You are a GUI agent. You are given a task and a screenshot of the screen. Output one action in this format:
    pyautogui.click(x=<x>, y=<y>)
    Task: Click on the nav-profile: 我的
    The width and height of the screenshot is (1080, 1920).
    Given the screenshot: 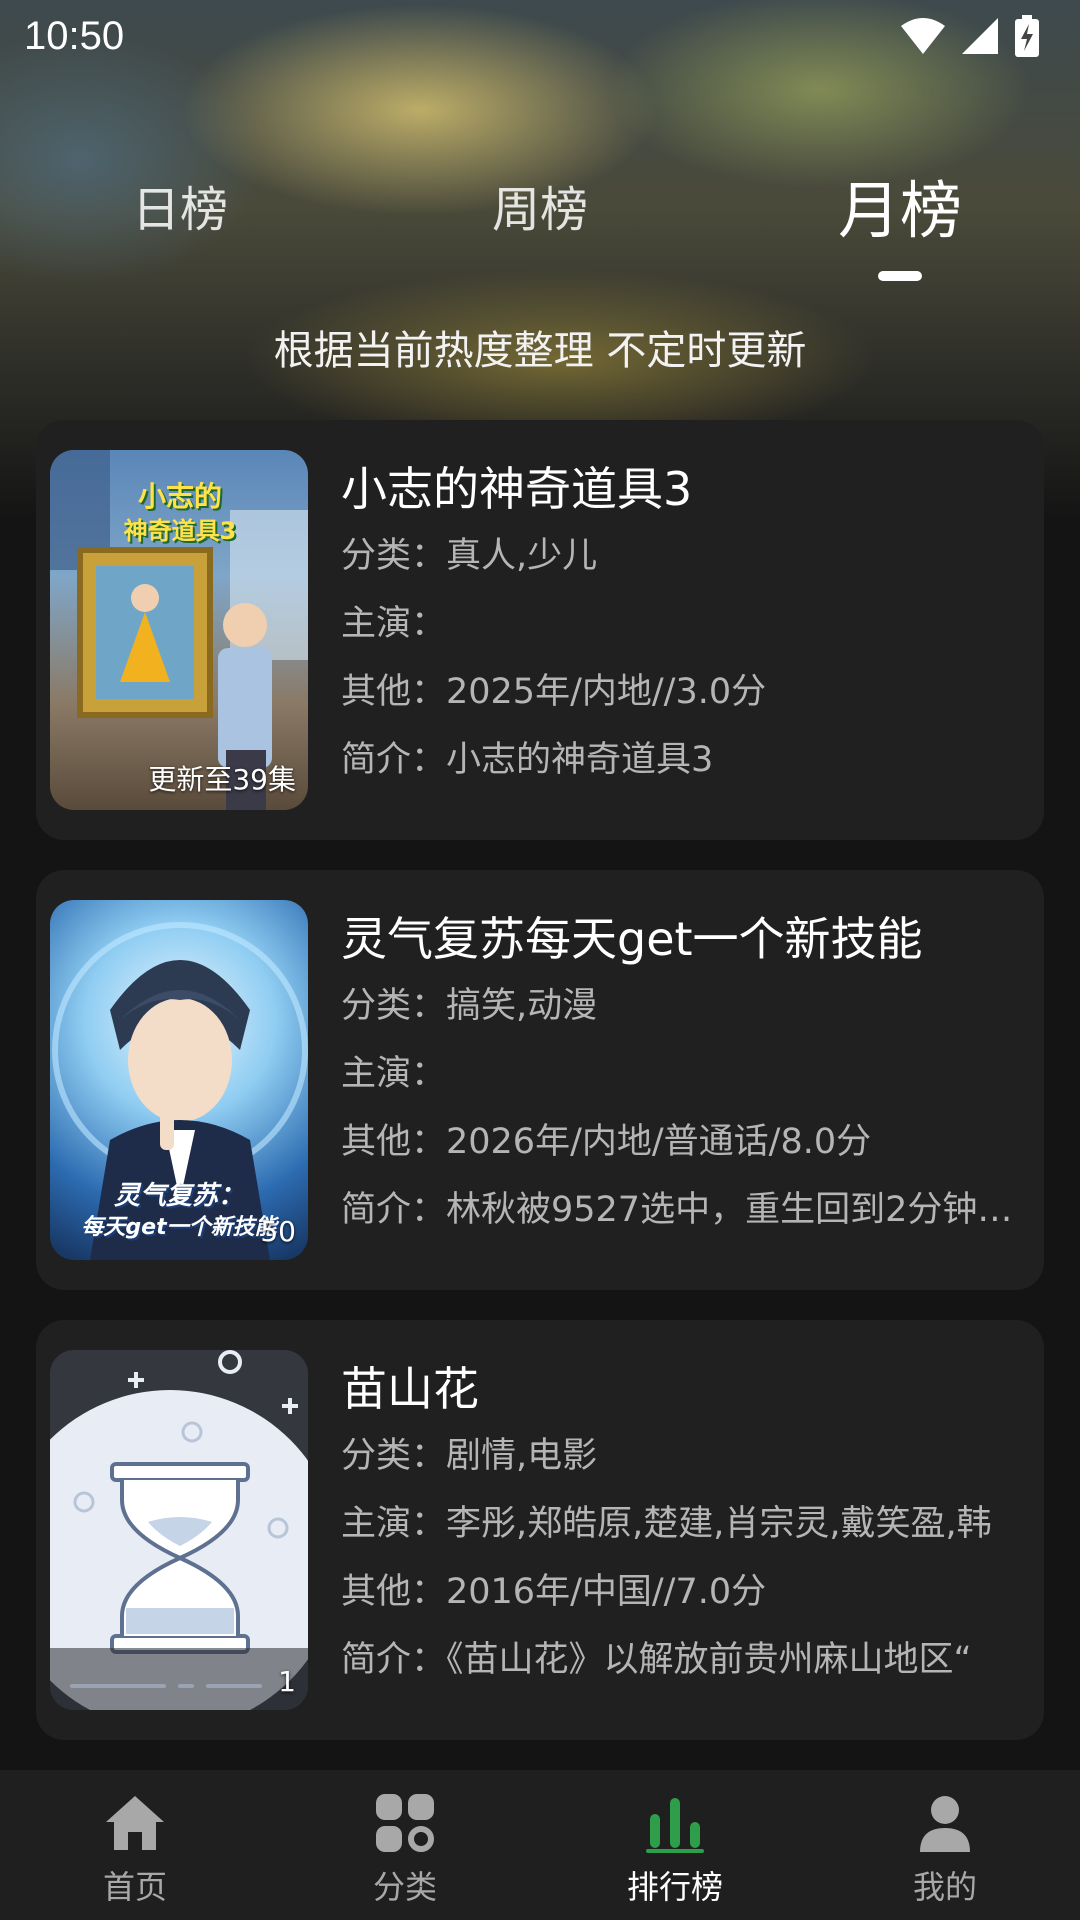 What is the action you would take?
    pyautogui.click(x=945, y=1845)
    